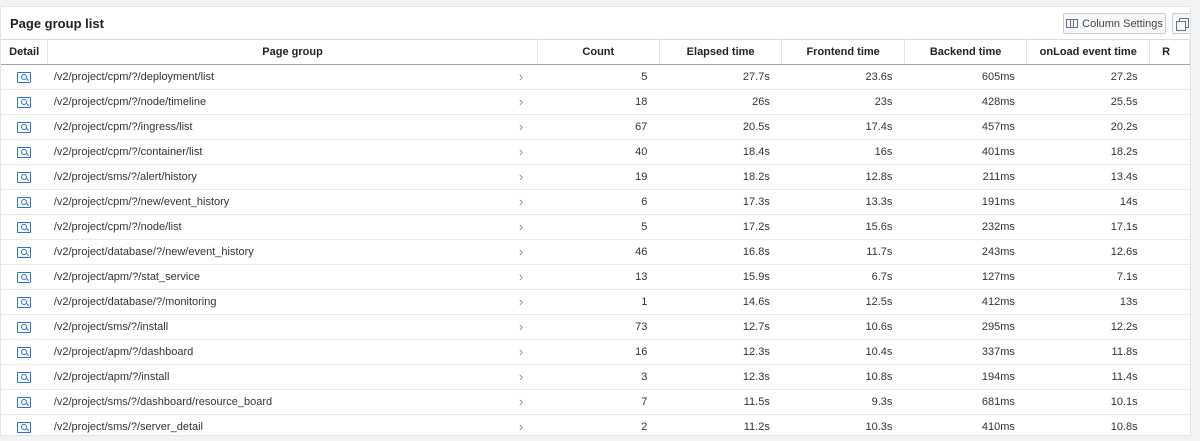 This screenshot has width=1200, height=441. What do you see at coordinates (25, 52) in the screenshot?
I see `column-header-detail: Detail` at bounding box center [25, 52].